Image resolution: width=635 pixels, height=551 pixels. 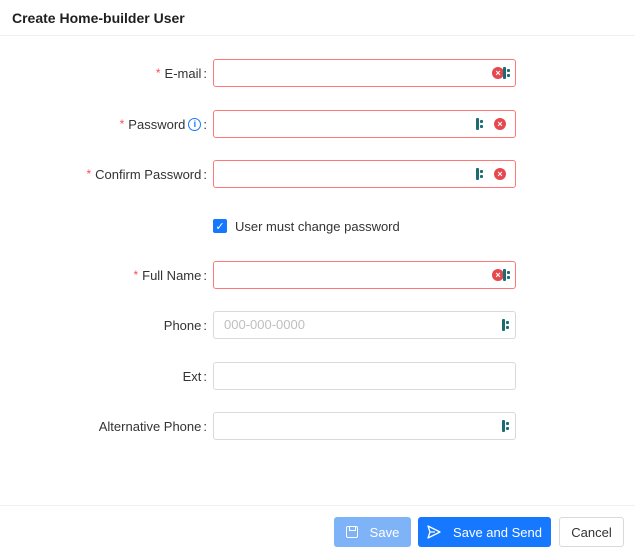 I want to click on confirm-password-label-text: Confirm Password, so click(x=148, y=174).